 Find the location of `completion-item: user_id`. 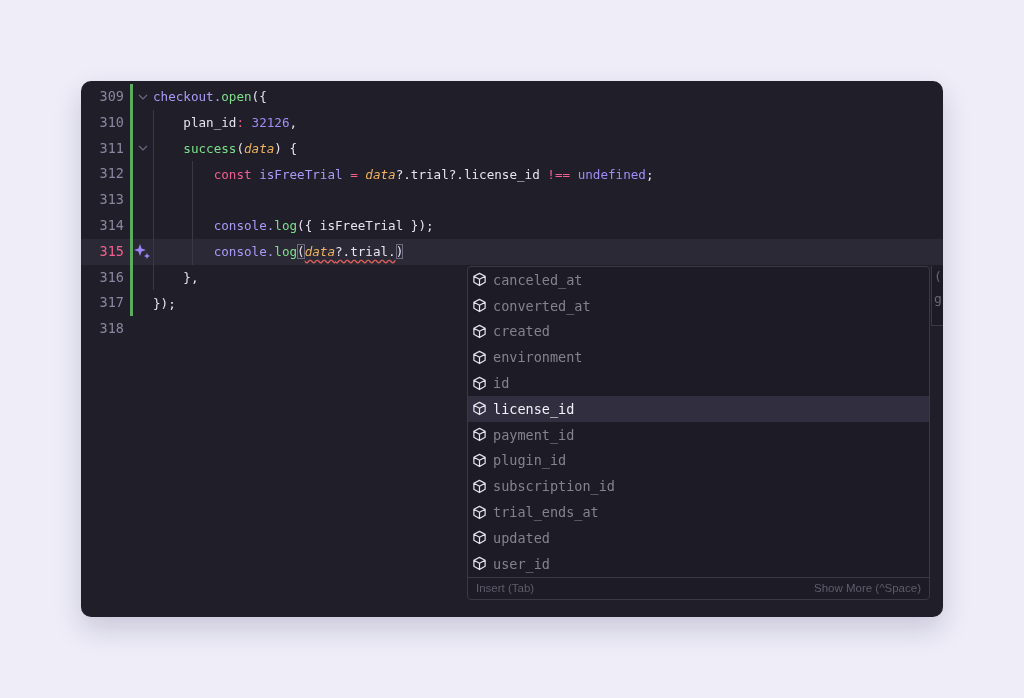

completion-item: user_id is located at coordinates (698, 563).